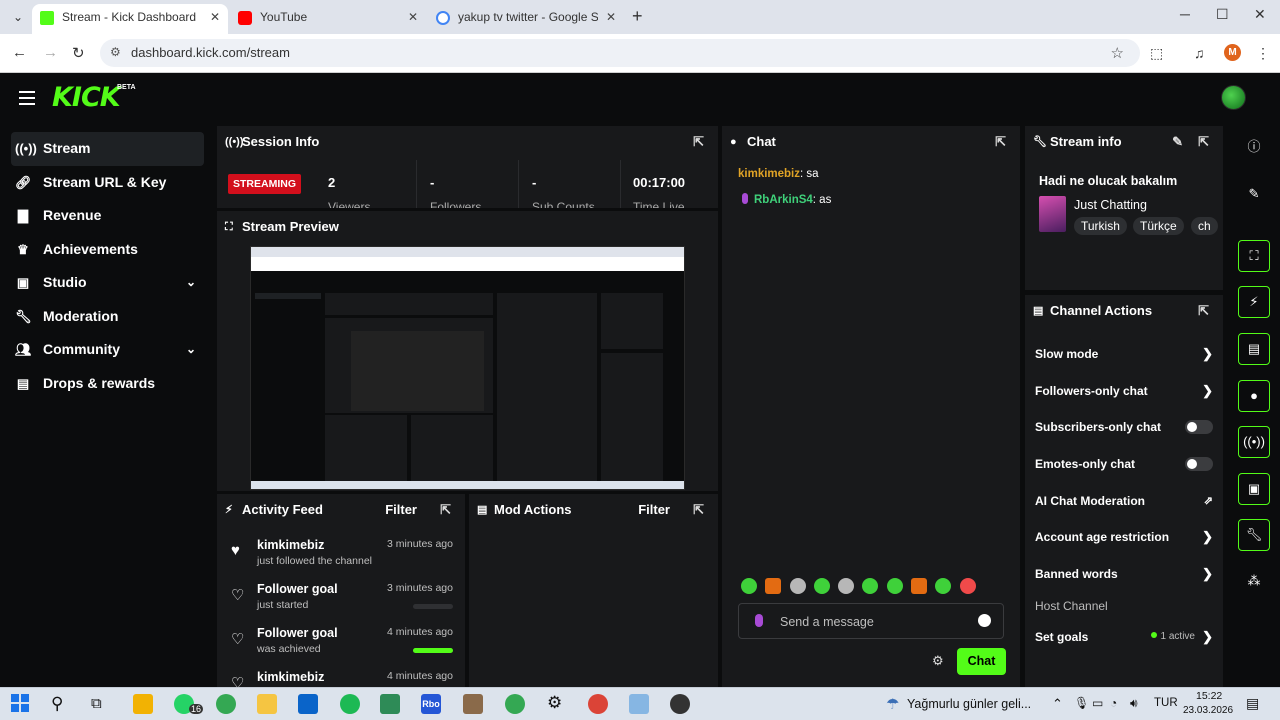 This screenshot has height=720, width=1280. Describe the element at coordinates (938, 661) in the screenshot. I see `chat-settings-icon: ⚙` at that location.